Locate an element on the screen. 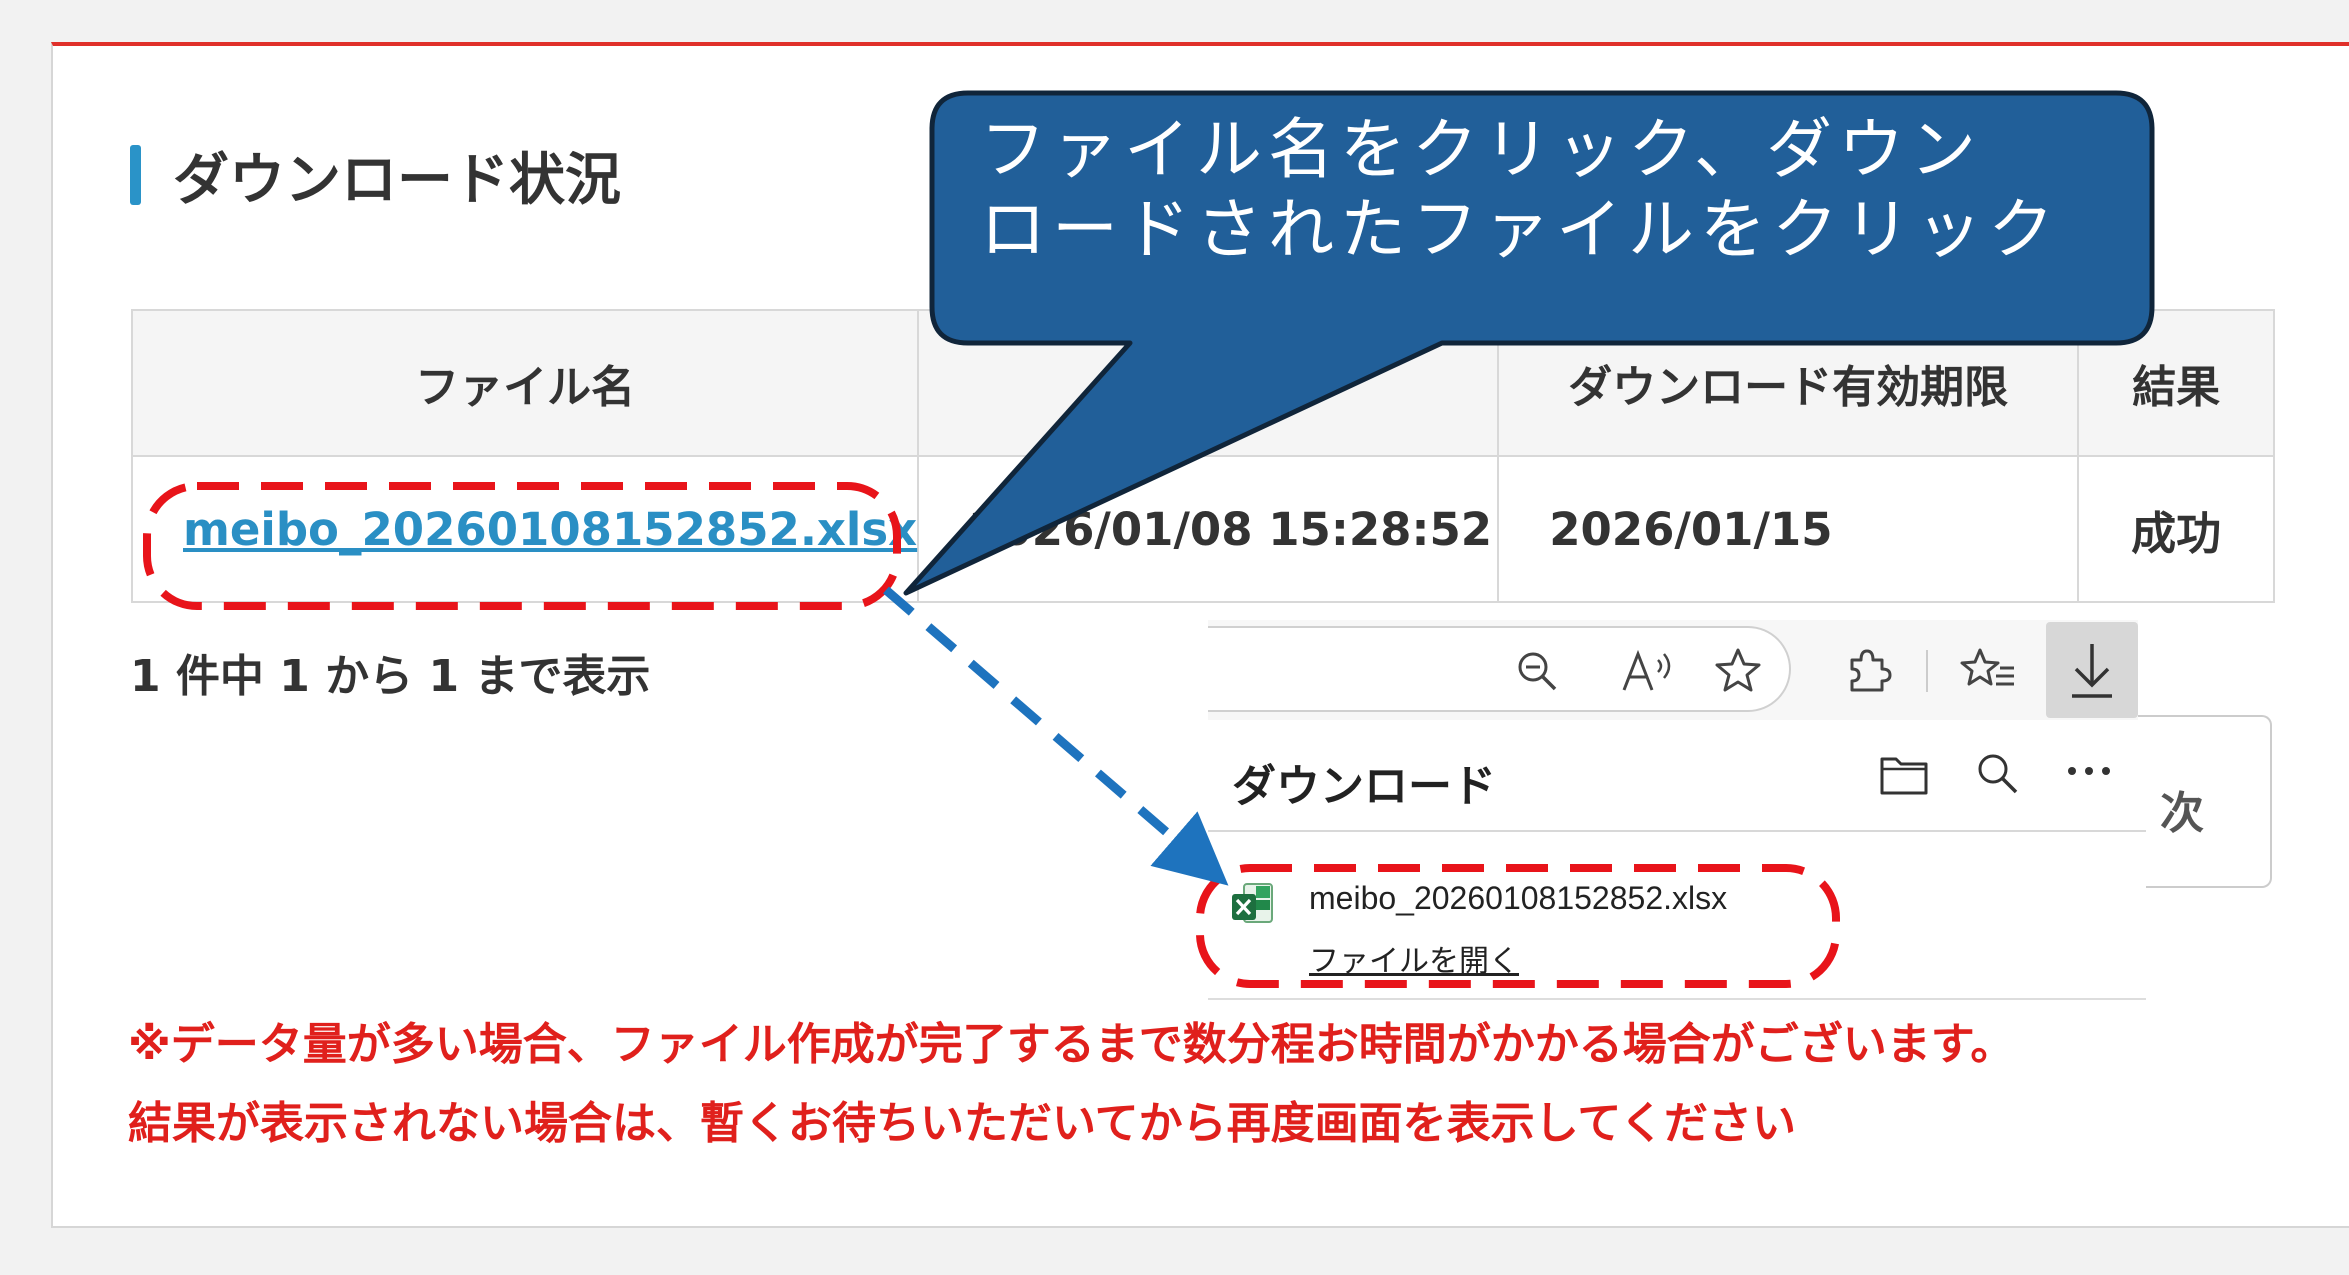  guide-arrow is located at coordinates (1056, 736).